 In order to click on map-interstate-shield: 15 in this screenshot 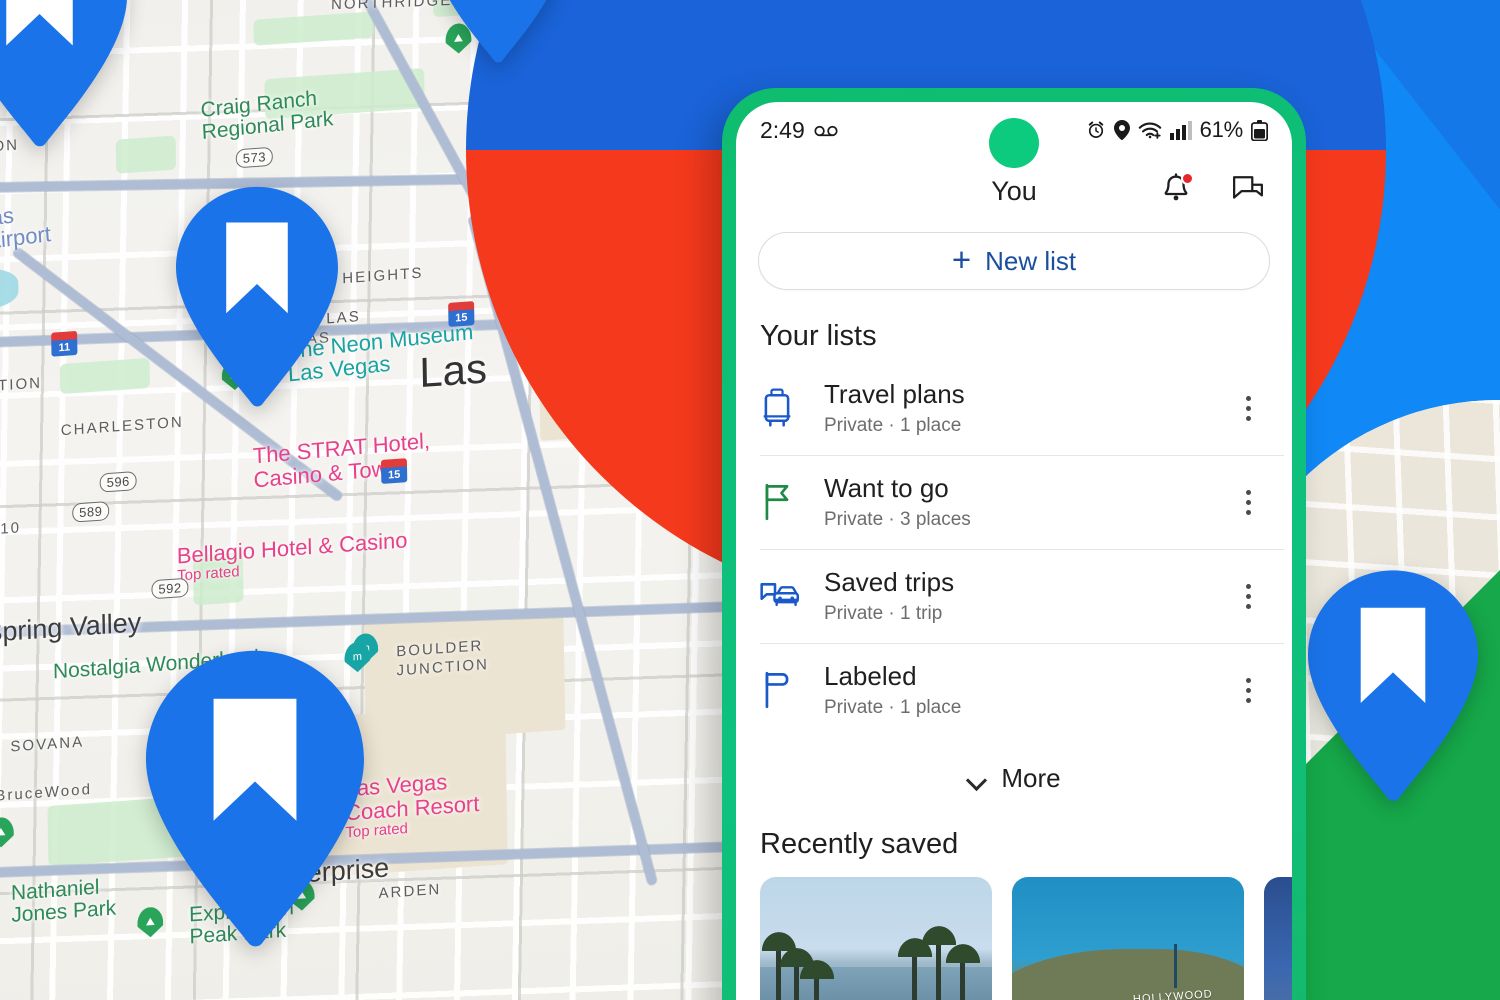, I will do `click(394, 471)`.